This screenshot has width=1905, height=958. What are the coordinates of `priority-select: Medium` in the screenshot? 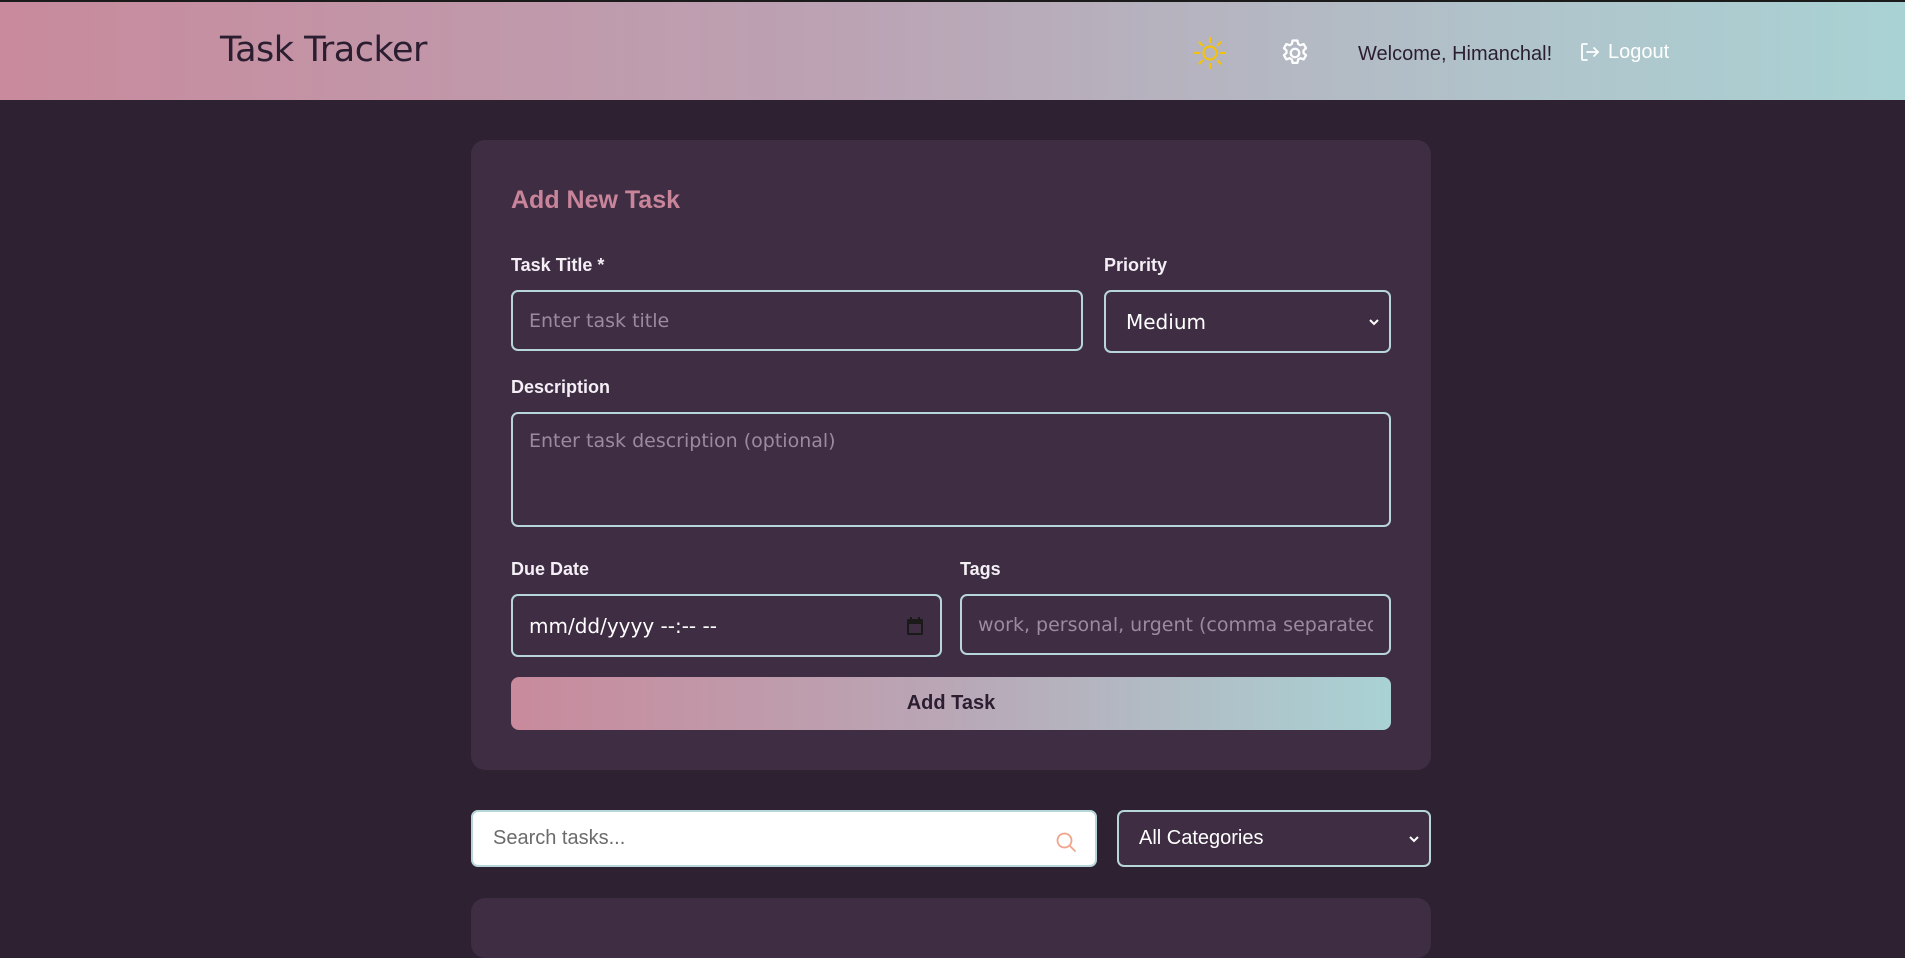 It's located at (1247, 321).